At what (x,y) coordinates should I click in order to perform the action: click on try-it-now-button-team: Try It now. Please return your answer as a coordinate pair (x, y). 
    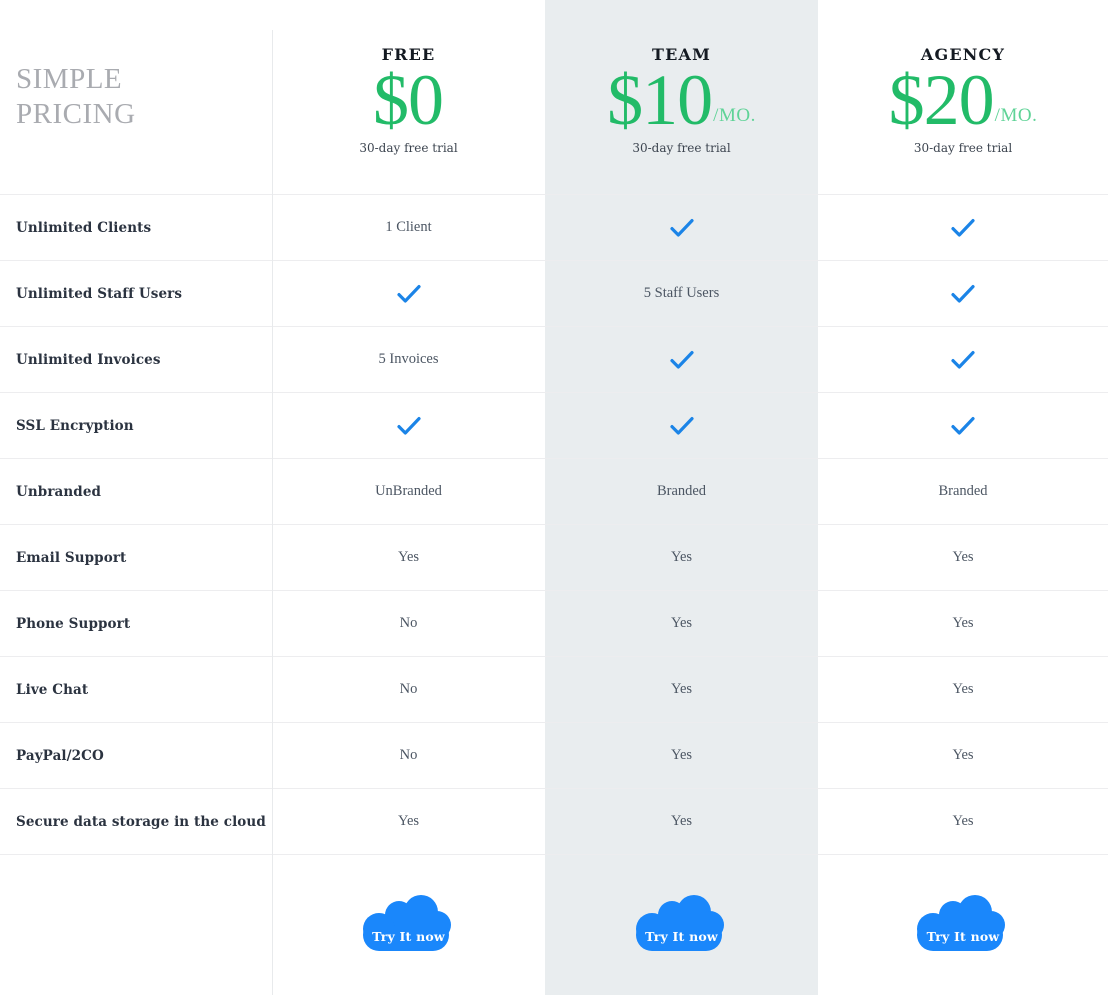
    Looking at the image, I should click on (682, 925).